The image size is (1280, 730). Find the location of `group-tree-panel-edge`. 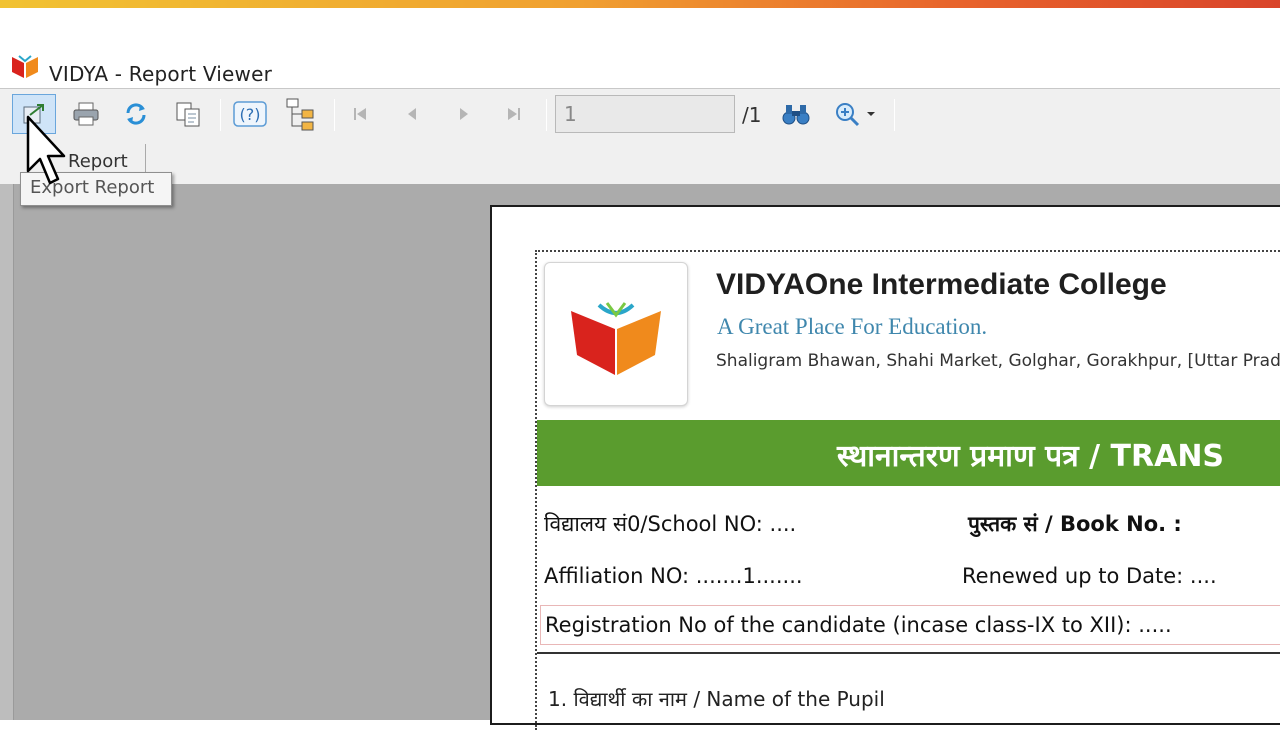

group-tree-panel-edge is located at coordinates (7, 452).